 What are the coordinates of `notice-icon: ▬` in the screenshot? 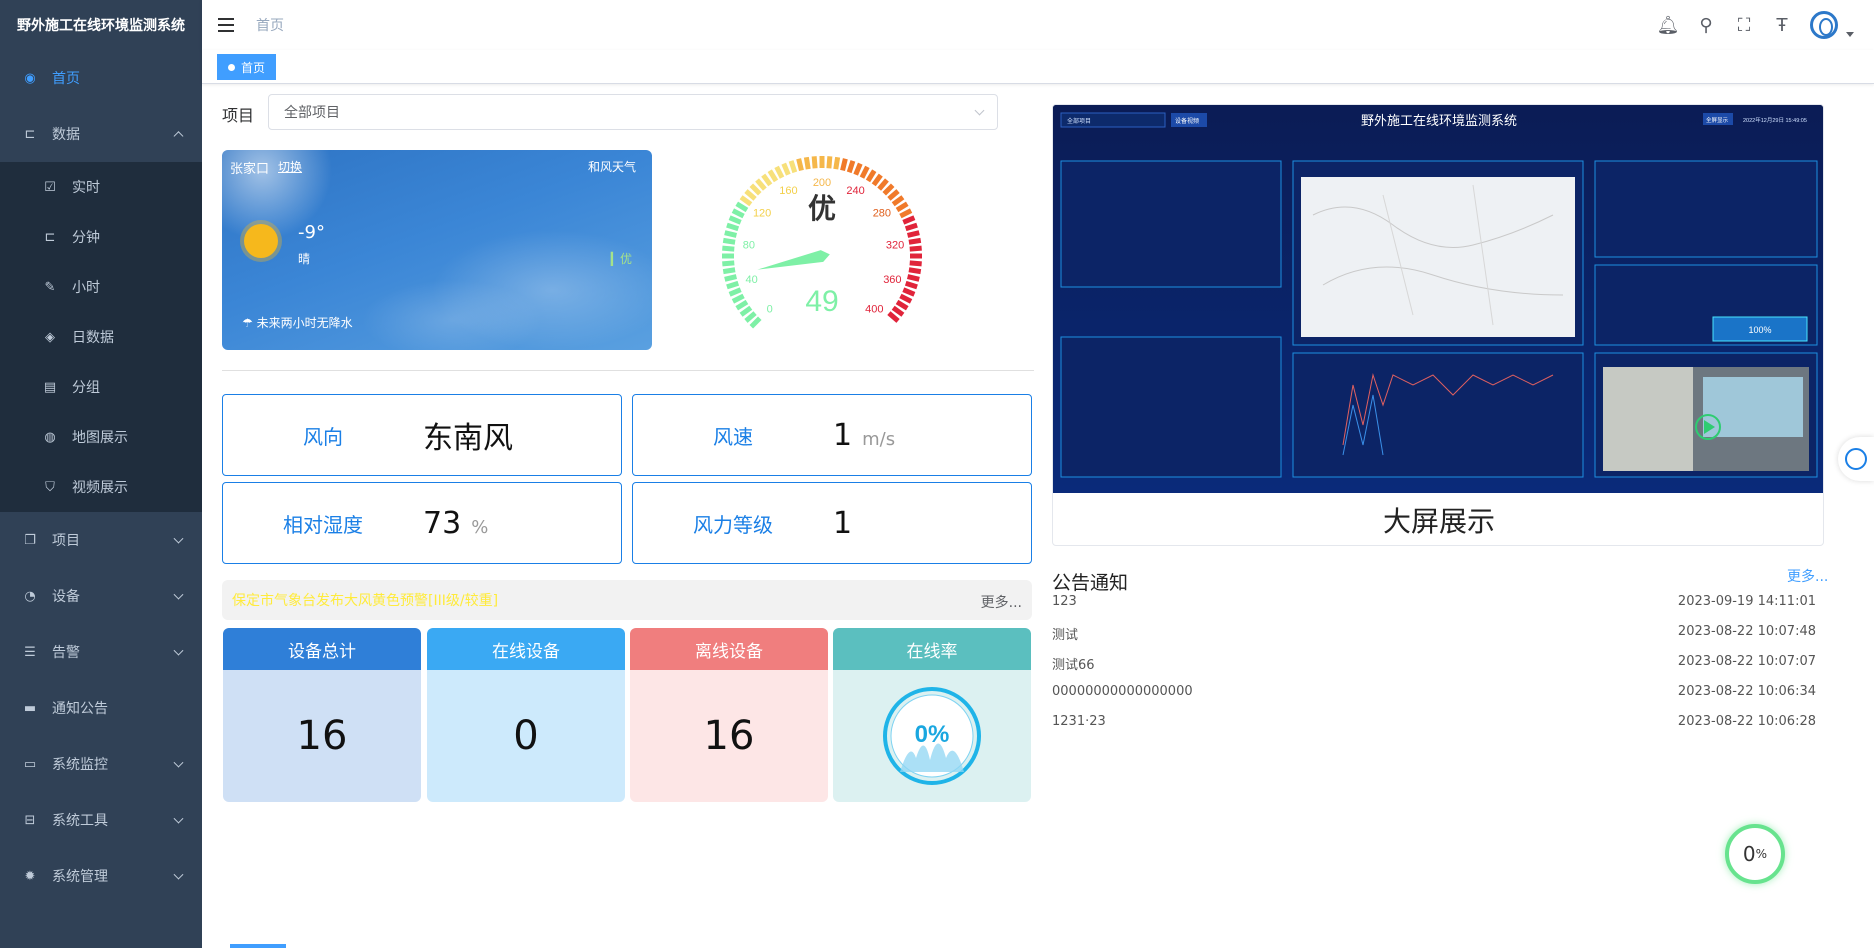 It's located at (30, 708).